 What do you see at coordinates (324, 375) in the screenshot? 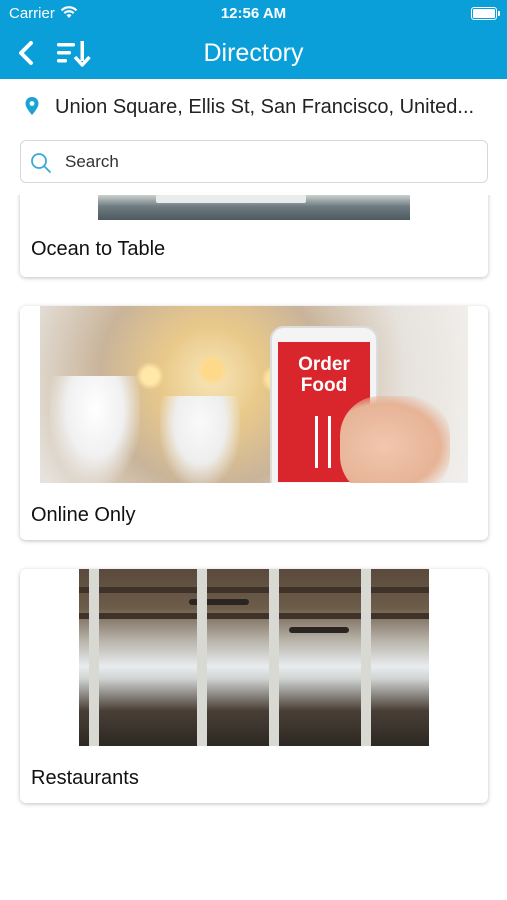
I see `image-caption: Order Food` at bounding box center [324, 375].